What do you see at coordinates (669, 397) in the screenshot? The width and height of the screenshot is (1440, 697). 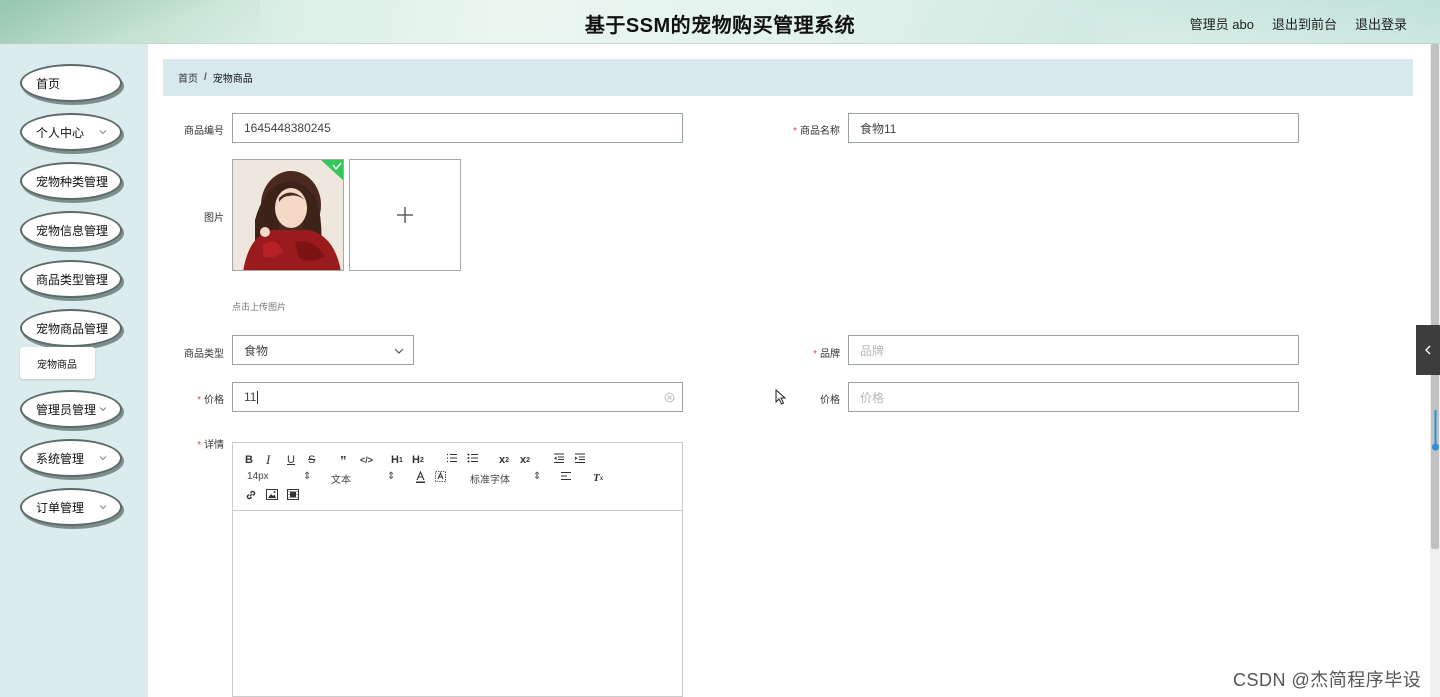 I see `clear-icon` at bounding box center [669, 397].